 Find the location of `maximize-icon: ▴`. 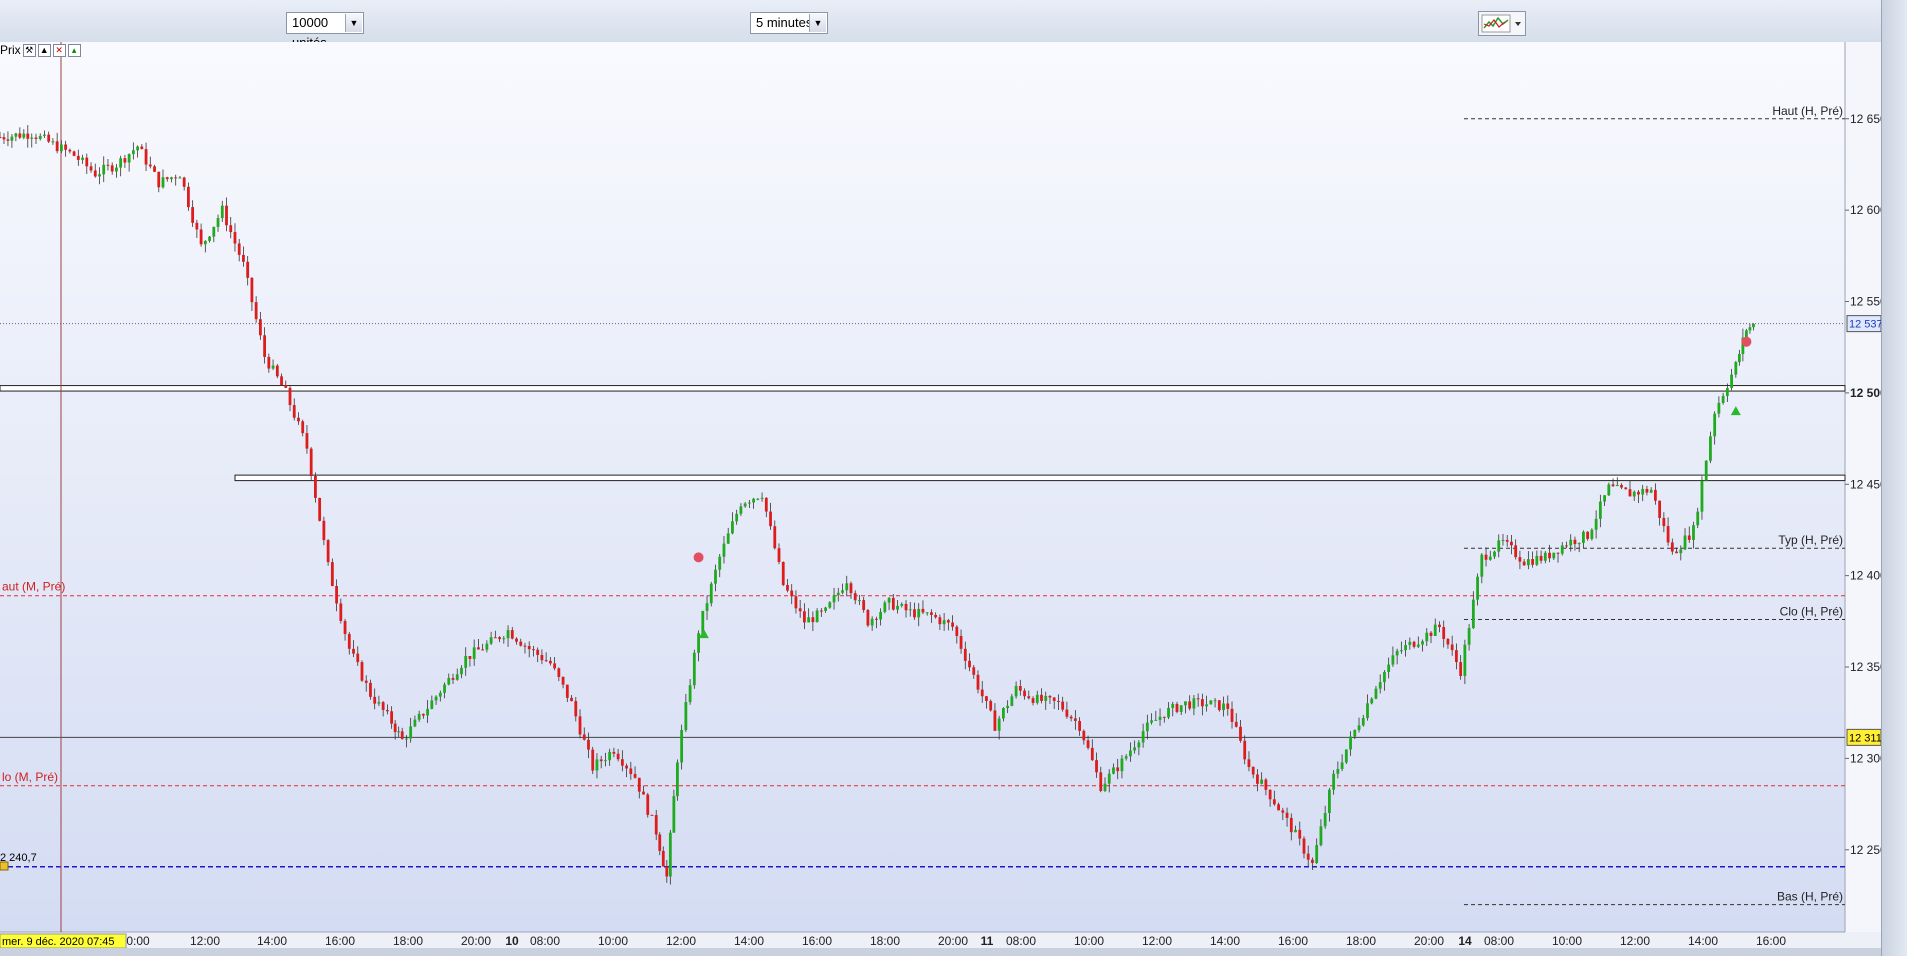

maximize-icon: ▴ is located at coordinates (74, 50).